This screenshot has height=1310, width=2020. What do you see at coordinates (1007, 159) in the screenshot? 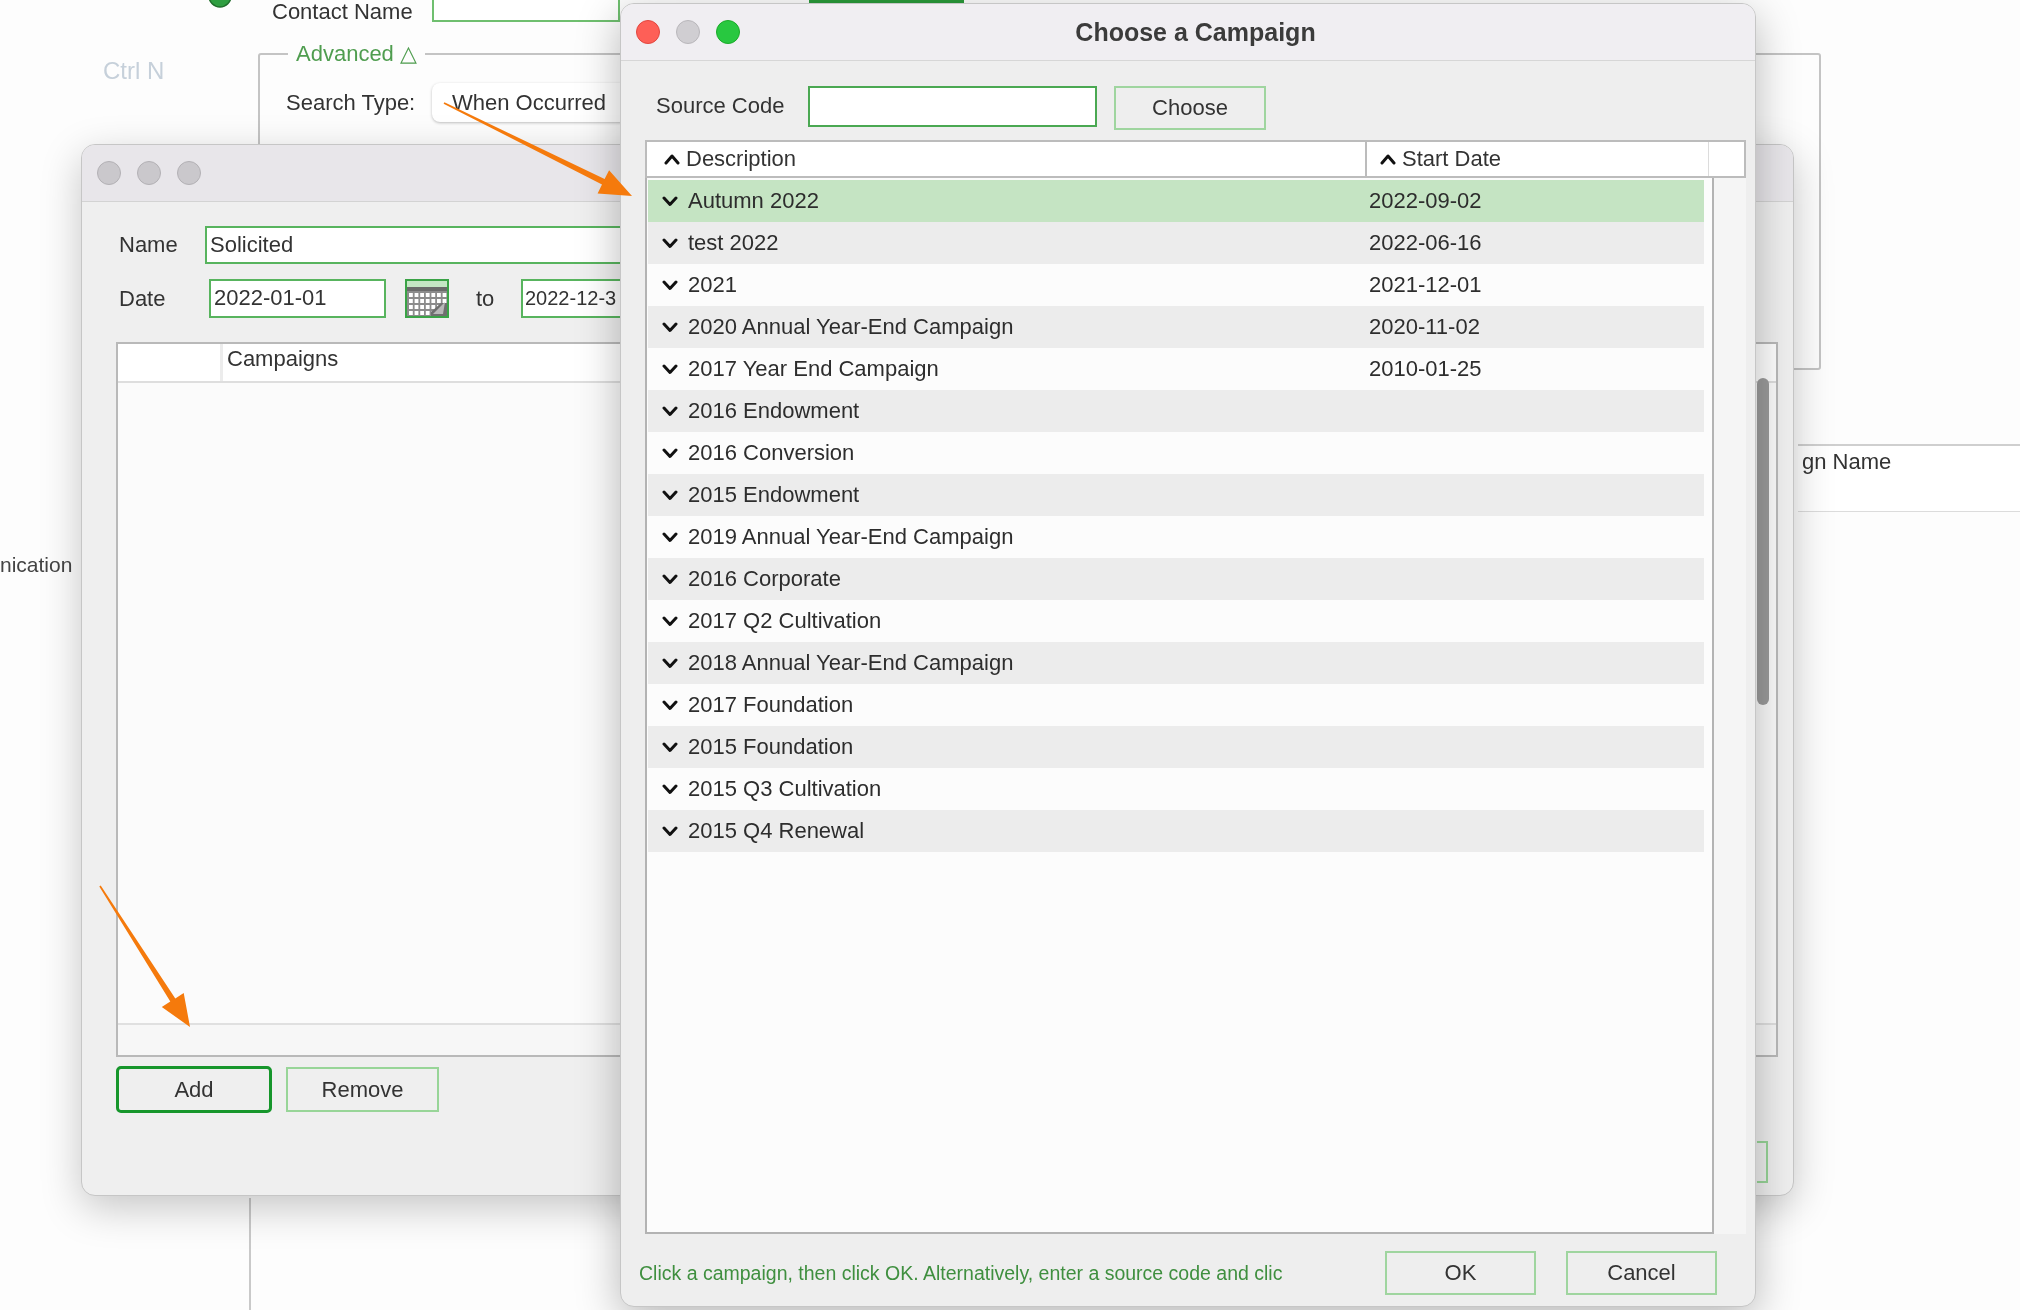
I see `column-header: Description` at bounding box center [1007, 159].